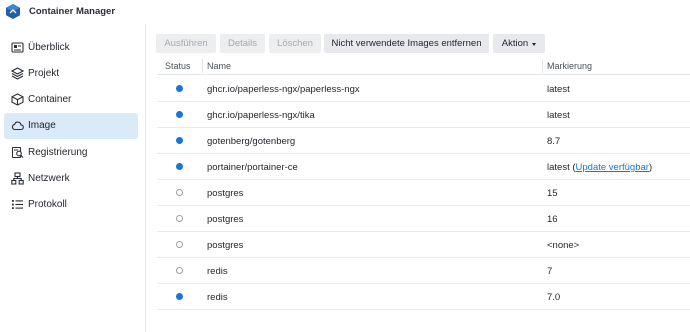  Describe the element at coordinates (345, 12) in the screenshot. I see `title-bar: Container Manager` at that location.